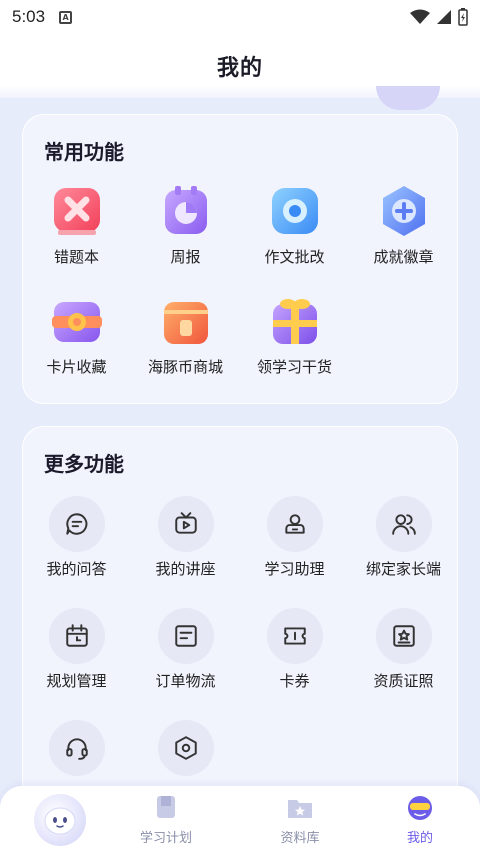 This screenshot has width=480, height=853. I want to click on my-qa-label: 我的问答, so click(76, 569).